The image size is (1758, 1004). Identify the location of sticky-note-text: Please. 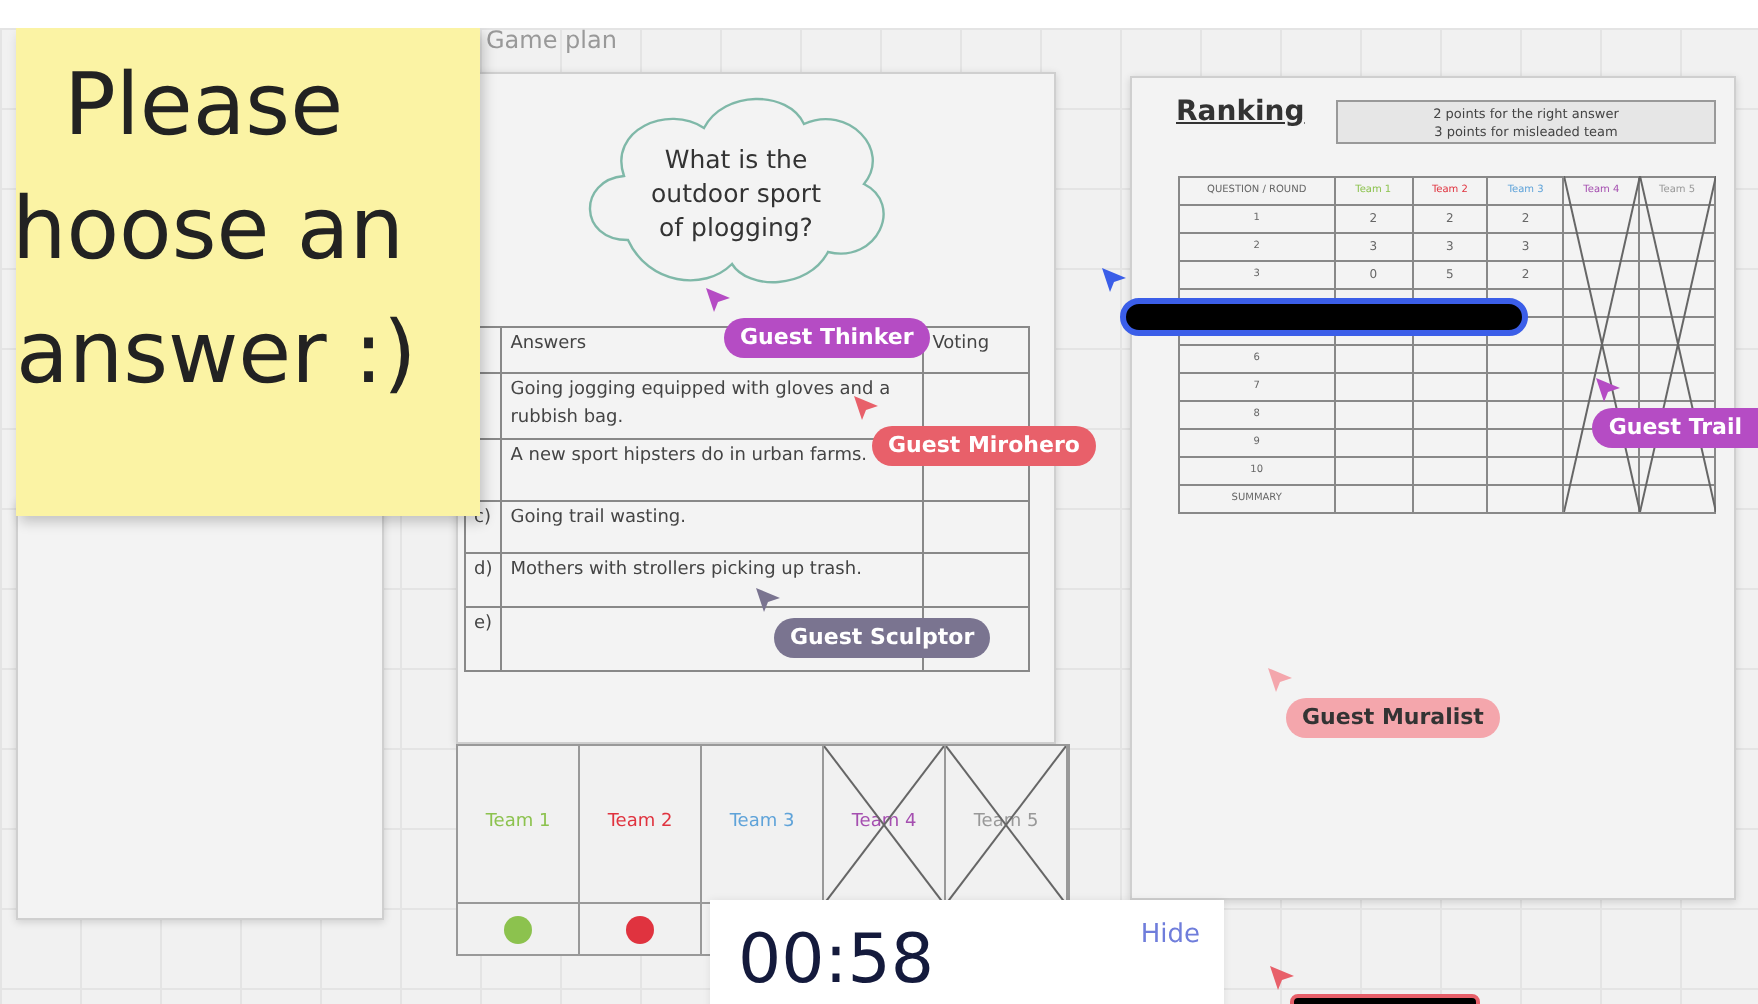
(205, 107).